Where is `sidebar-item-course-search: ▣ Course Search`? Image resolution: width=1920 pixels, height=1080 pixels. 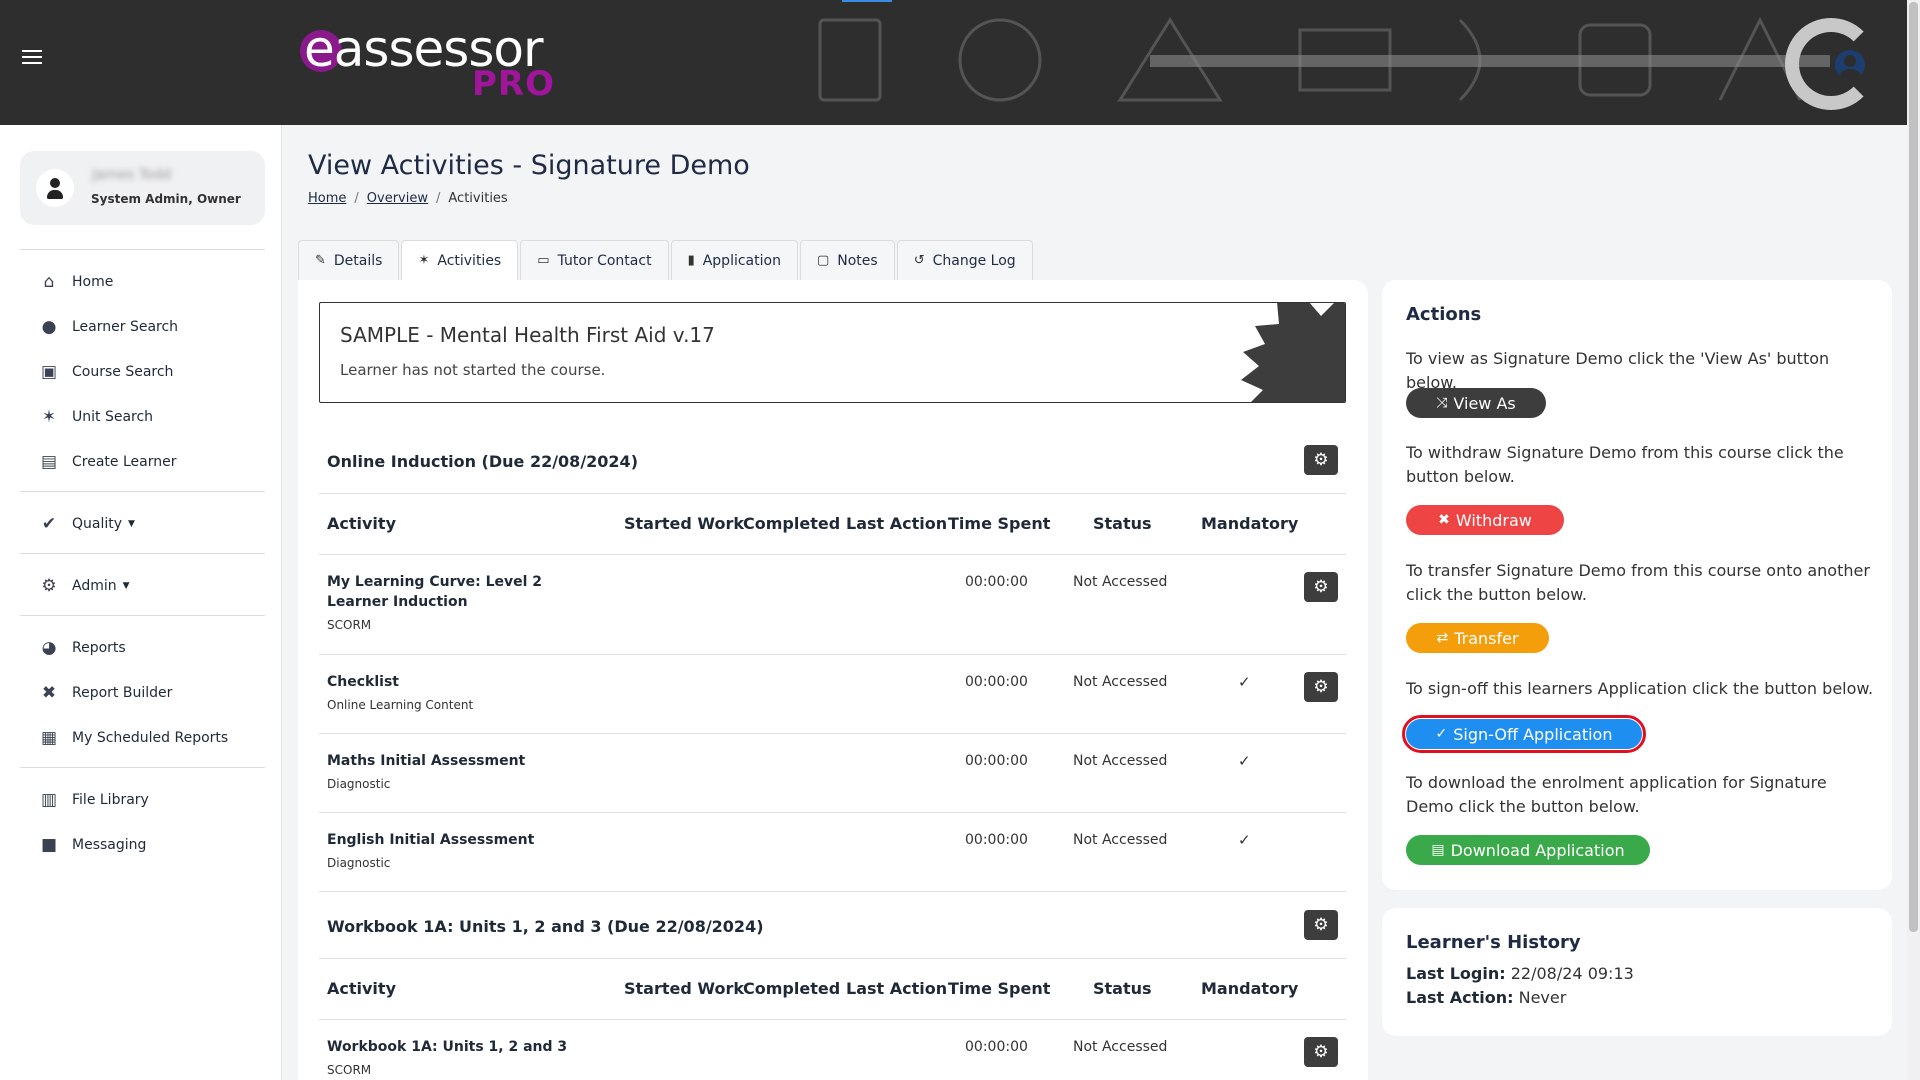
sidebar-item-course-search: ▣ Course Search is located at coordinates (105, 372).